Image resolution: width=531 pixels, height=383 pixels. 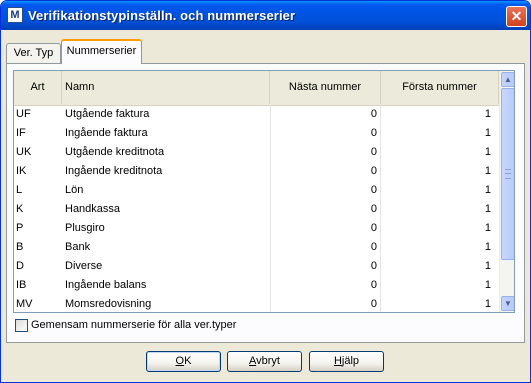 I want to click on cell-namn: Bank, so click(x=166, y=247).